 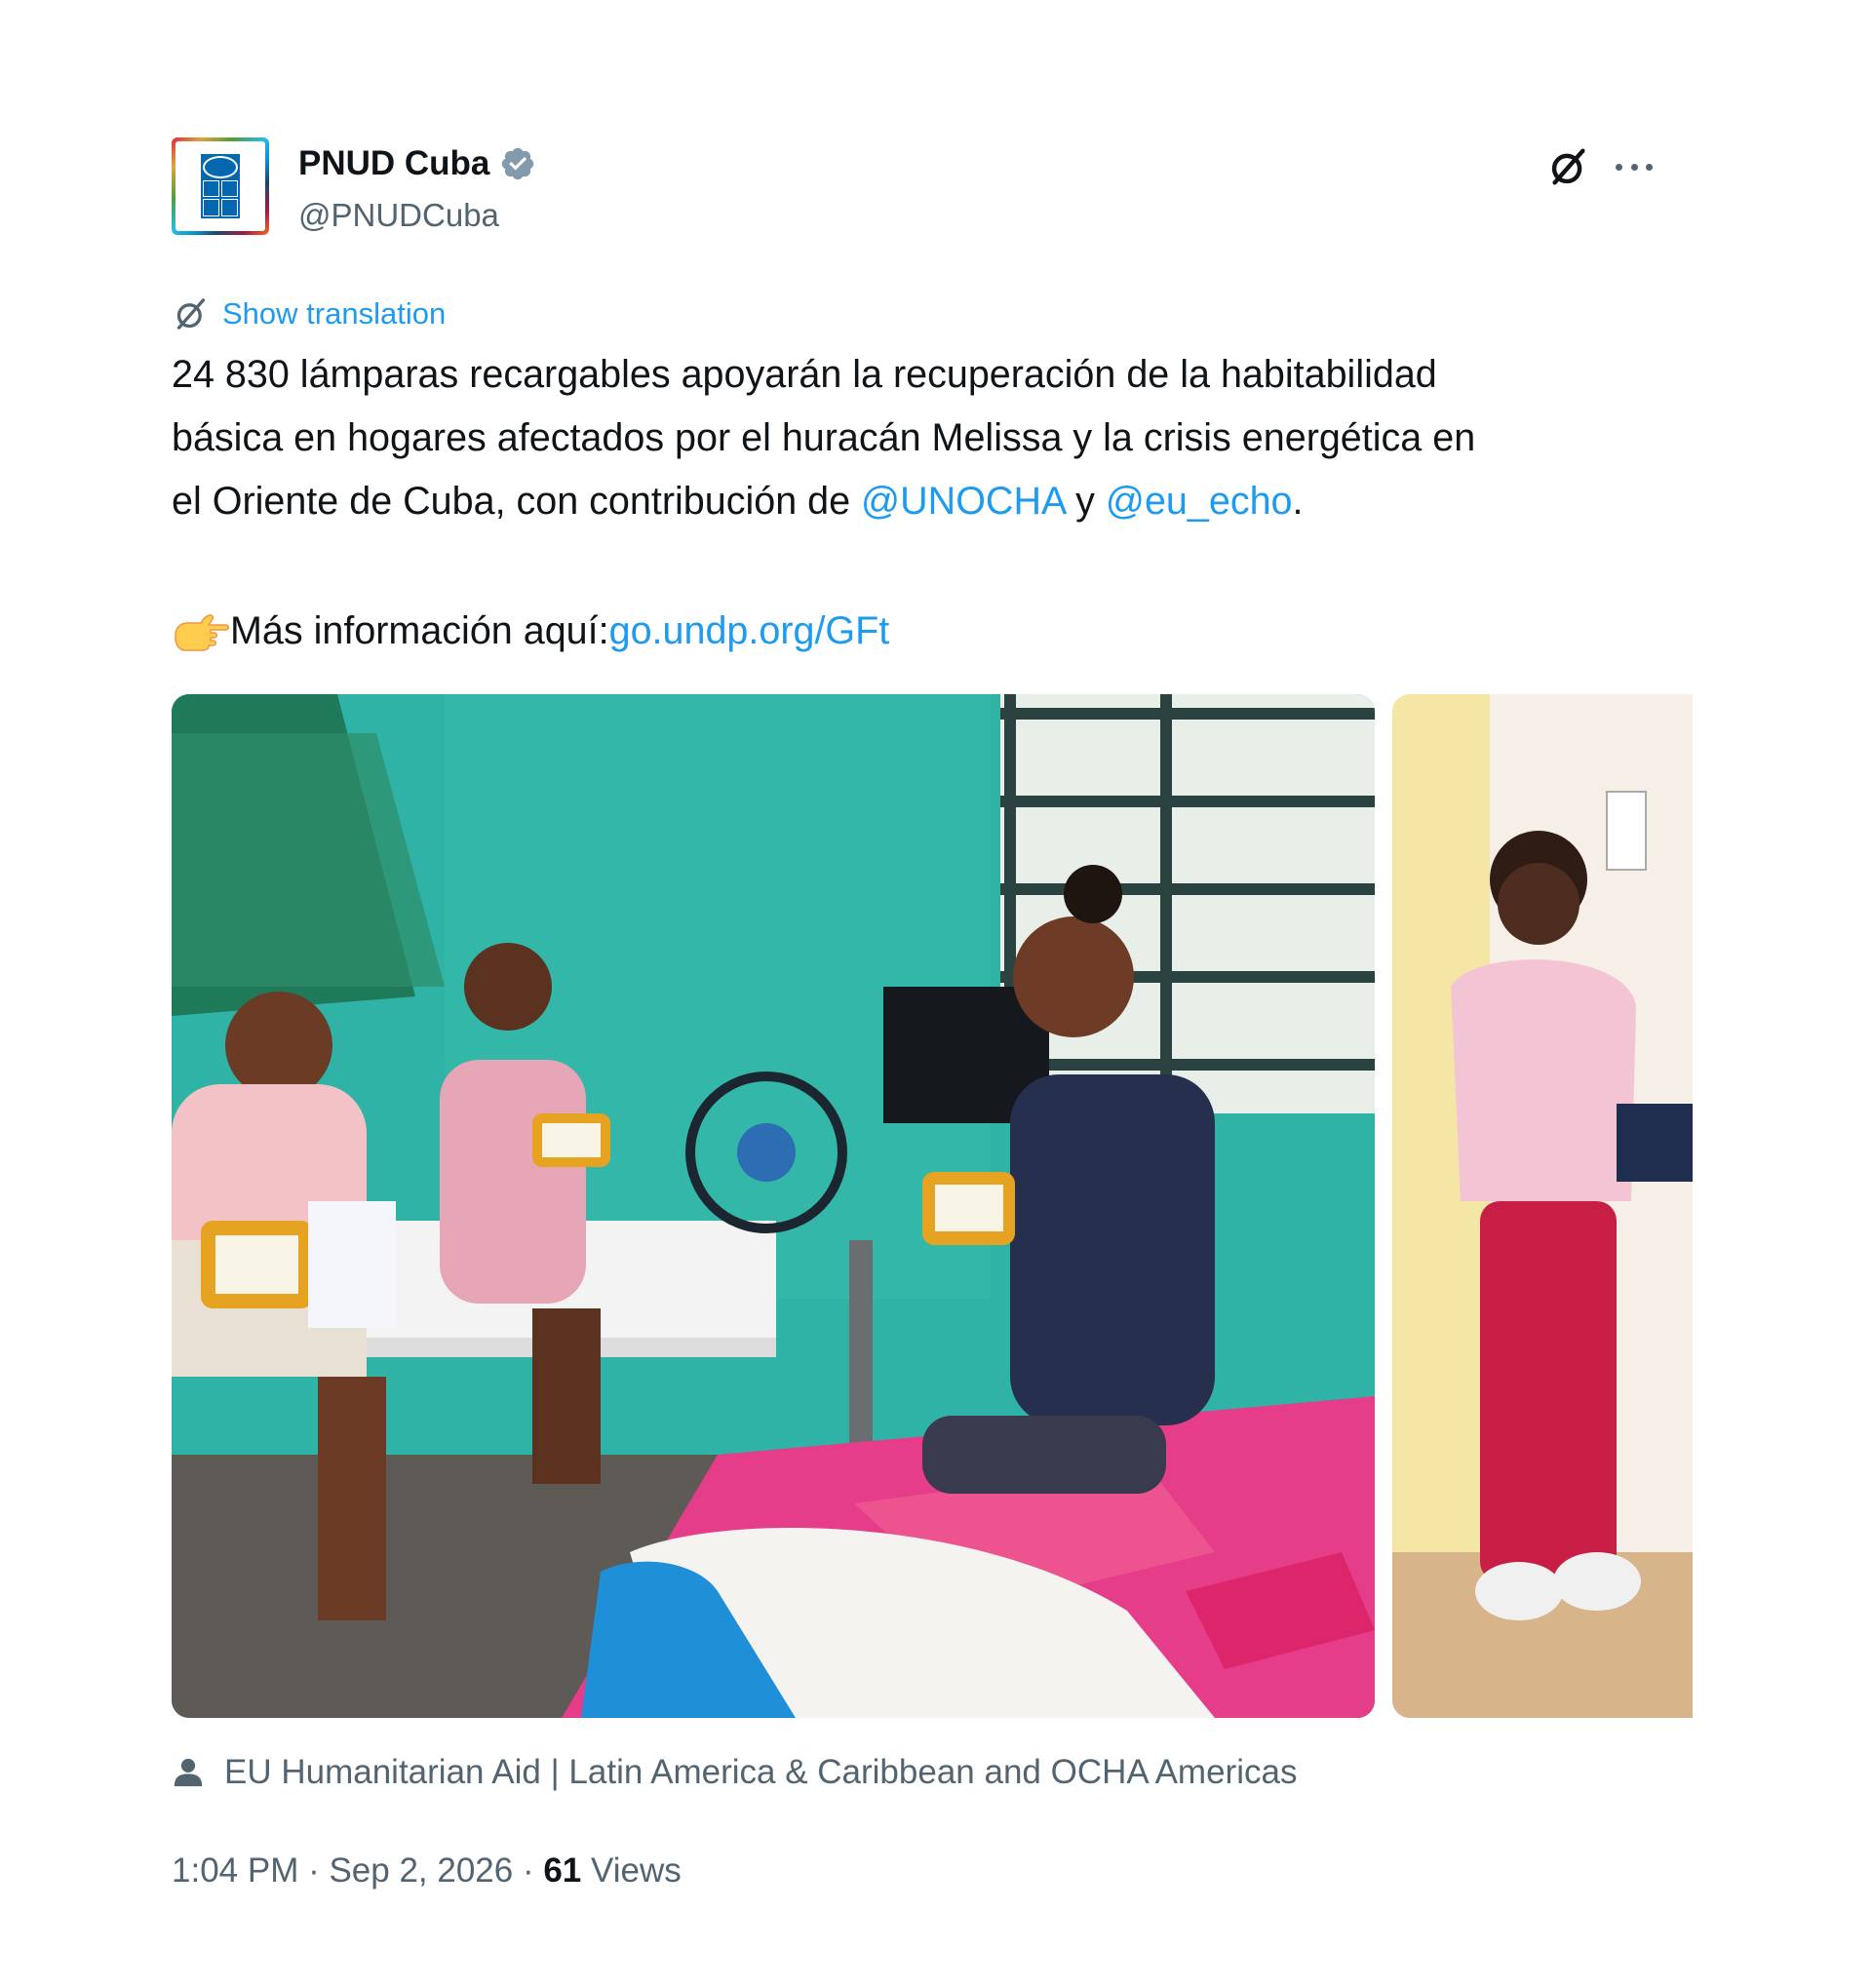 I want to click on tweet-text-segment: el Oriente de Cuba, con contribución de, so click(x=517, y=501).